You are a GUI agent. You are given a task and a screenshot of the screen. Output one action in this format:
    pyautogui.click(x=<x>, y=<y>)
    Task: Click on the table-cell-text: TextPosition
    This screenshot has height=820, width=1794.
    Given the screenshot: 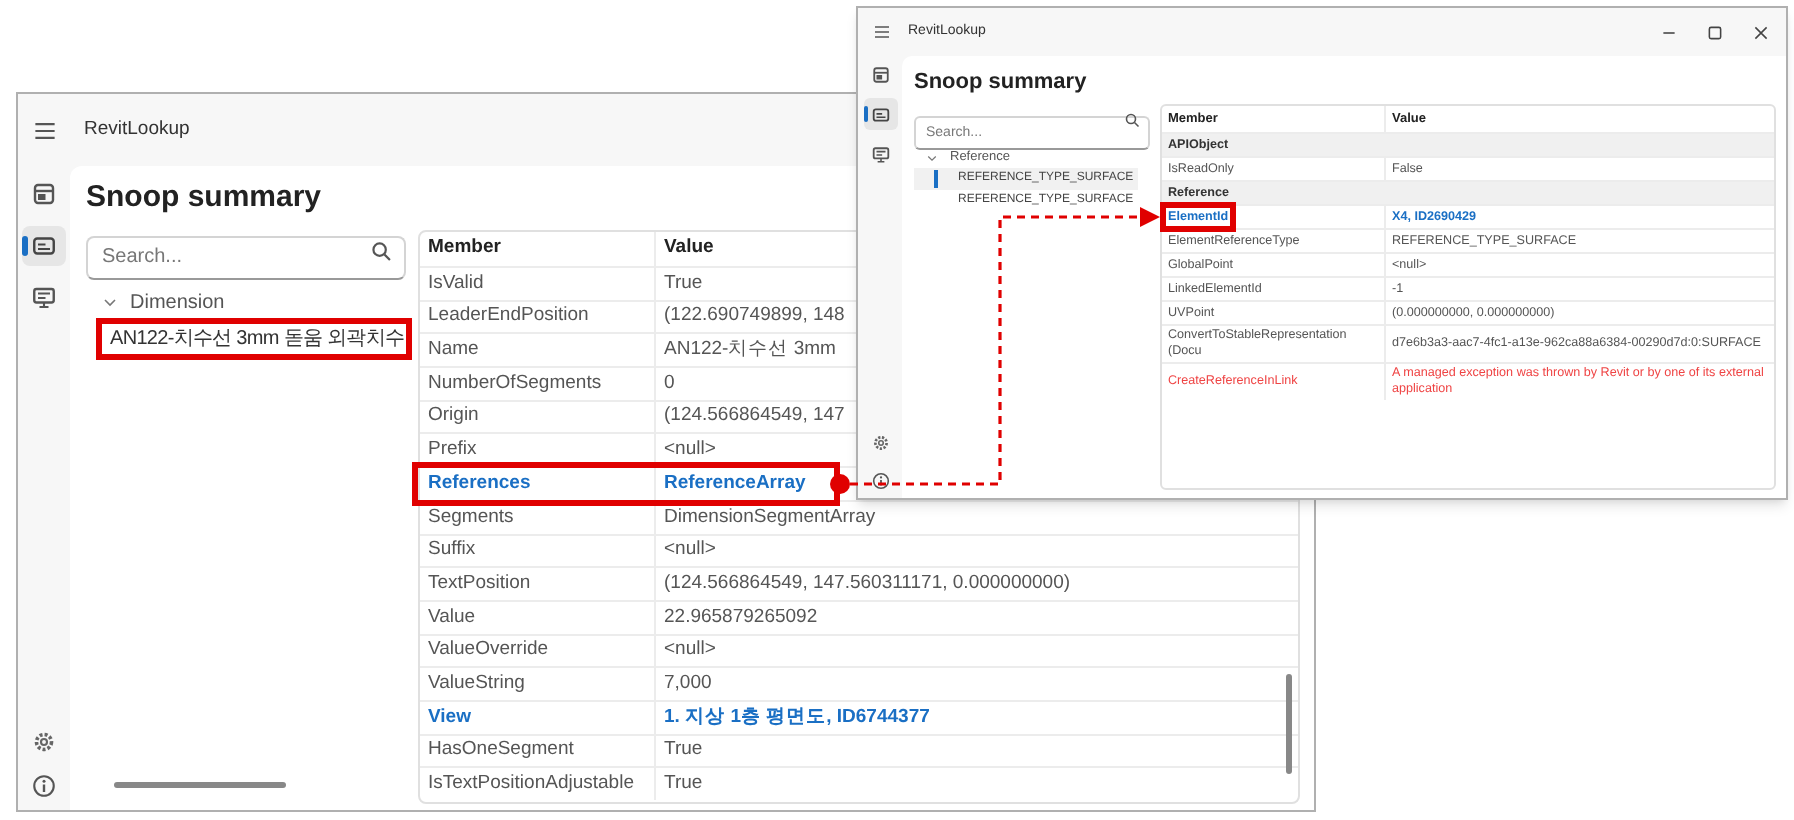 What is the action you would take?
    pyautogui.click(x=479, y=583)
    